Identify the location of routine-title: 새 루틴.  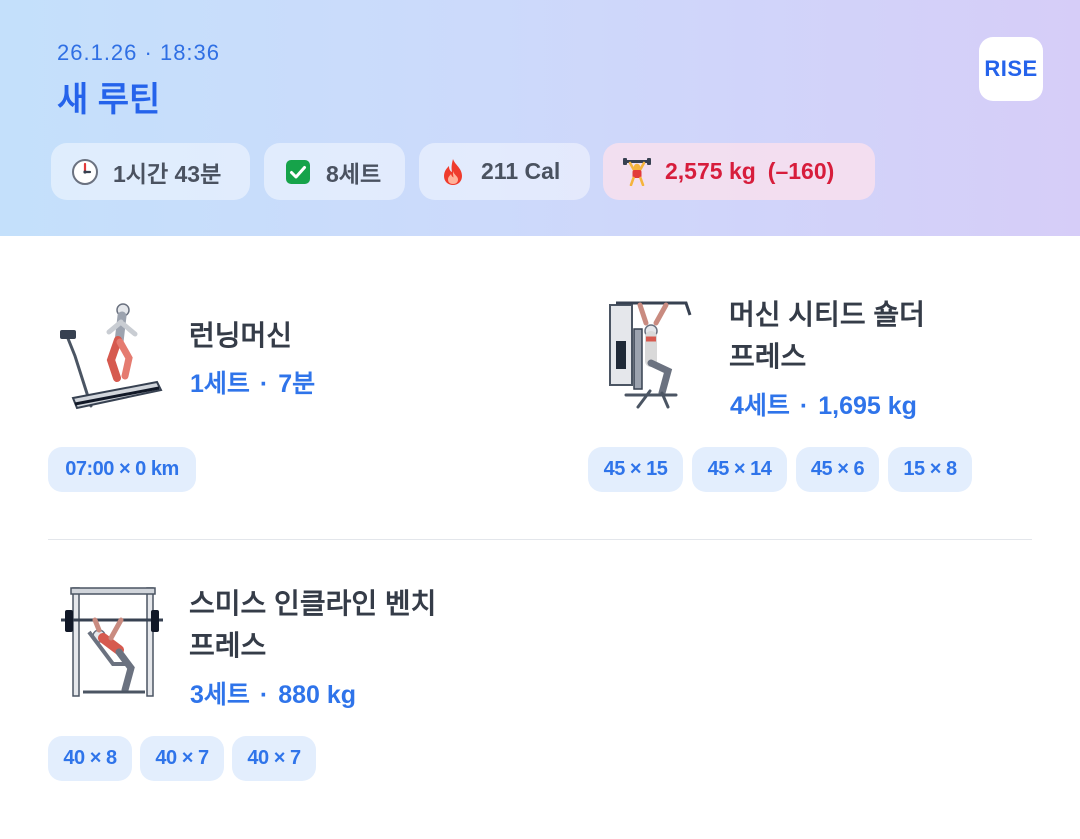
(108, 96).